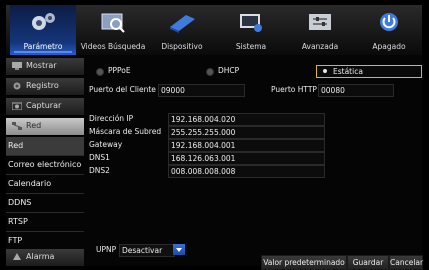 The image size is (429, 270). What do you see at coordinates (17, 86) in the screenshot?
I see `record-icon` at bounding box center [17, 86].